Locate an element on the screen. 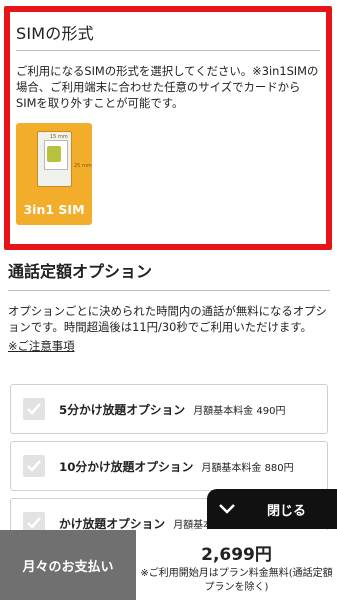  caution-link: ※ご注意事項 is located at coordinates (41, 346).